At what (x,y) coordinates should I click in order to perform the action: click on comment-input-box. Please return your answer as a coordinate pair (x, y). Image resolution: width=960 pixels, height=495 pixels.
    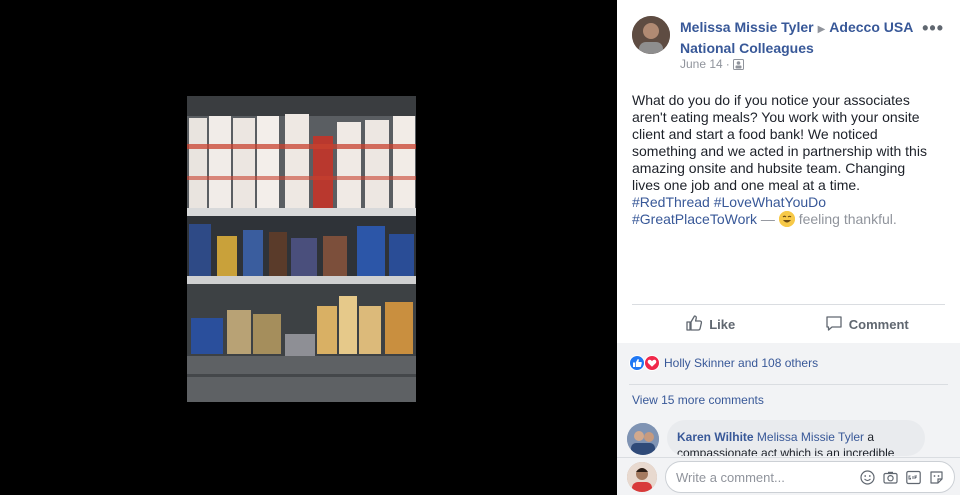
    Looking at the image, I should click on (810, 477).